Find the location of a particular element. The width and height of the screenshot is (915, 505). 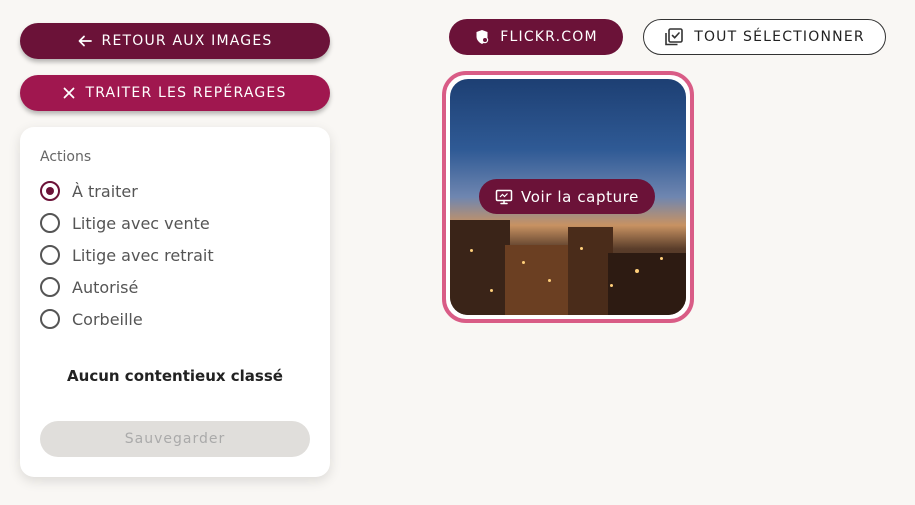

select-all-label: TOUT SÉLECTIONNER is located at coordinates (779, 37).